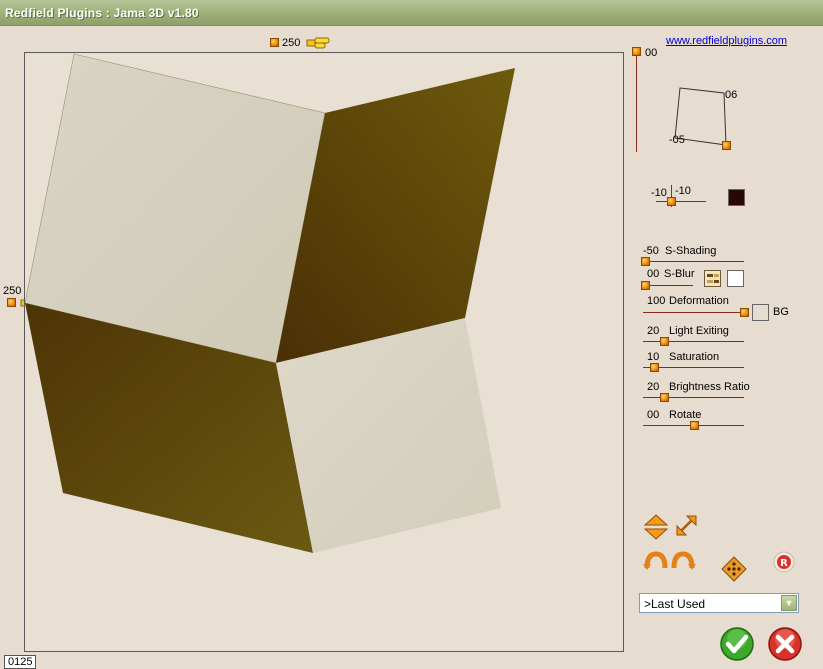 This screenshot has width=823, height=669. I want to click on brightness-label: Brightness Ratio, so click(709, 387).